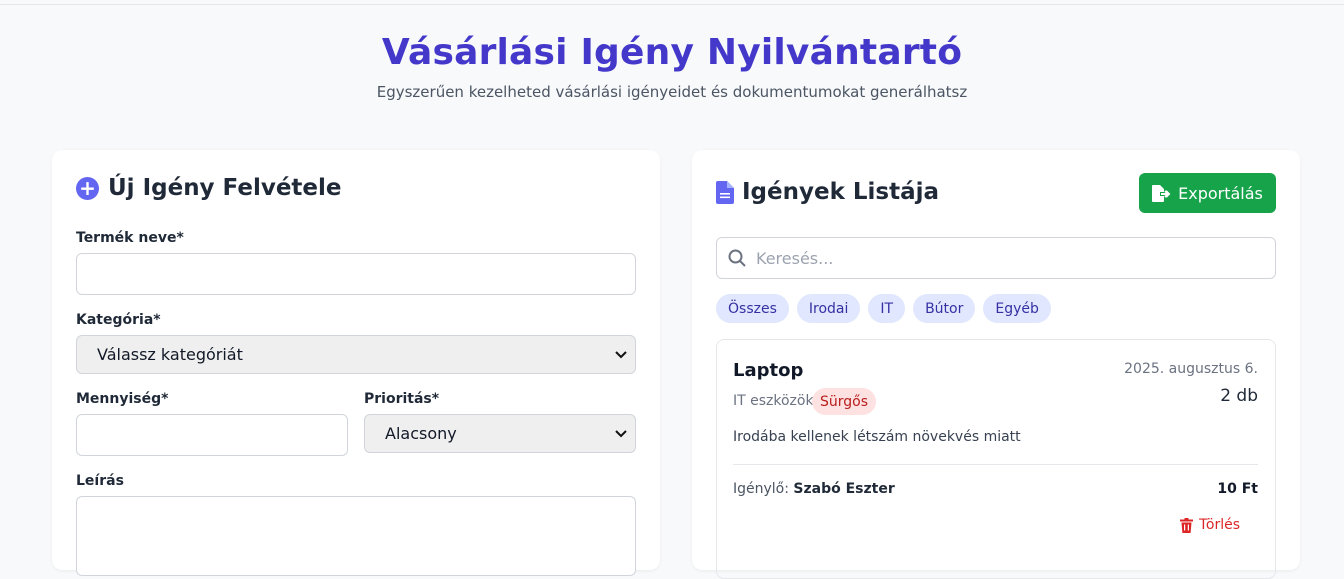 This screenshot has width=1344, height=579. What do you see at coordinates (725, 192) in the screenshot?
I see `document-icon` at bounding box center [725, 192].